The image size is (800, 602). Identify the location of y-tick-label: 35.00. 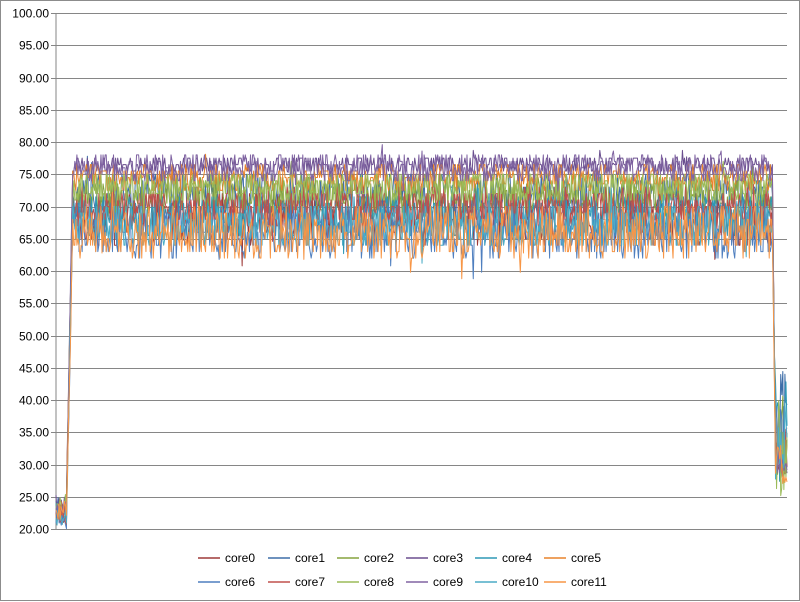
(34, 433).